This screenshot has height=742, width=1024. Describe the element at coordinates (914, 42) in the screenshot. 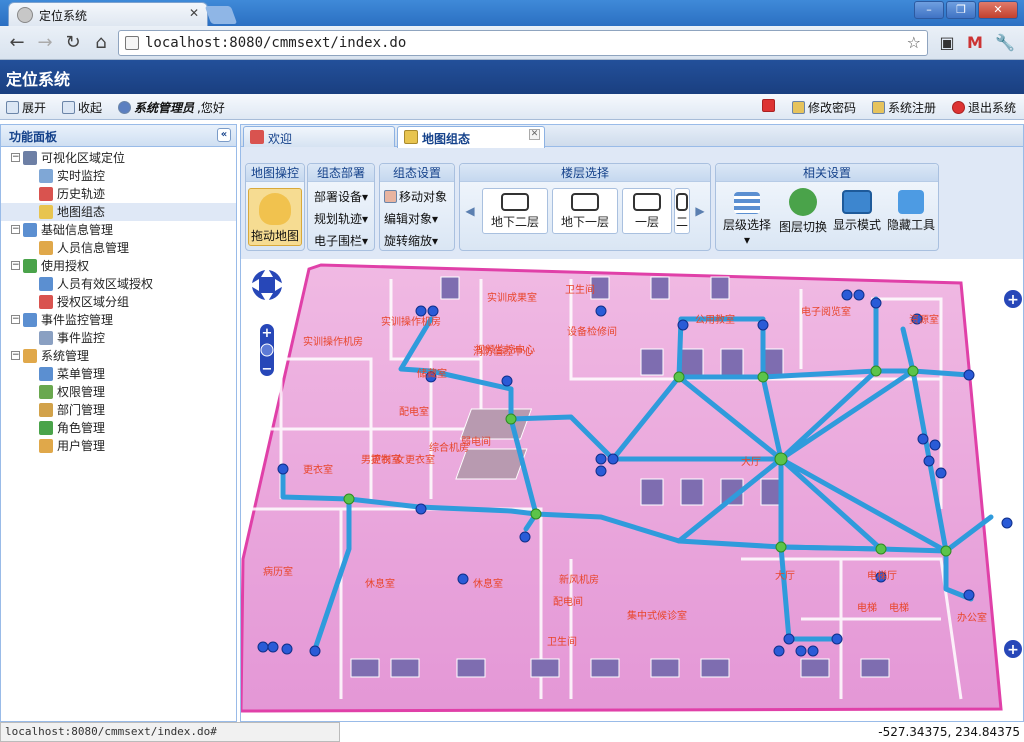

I see `bookmark-star-icon: ☆` at that location.